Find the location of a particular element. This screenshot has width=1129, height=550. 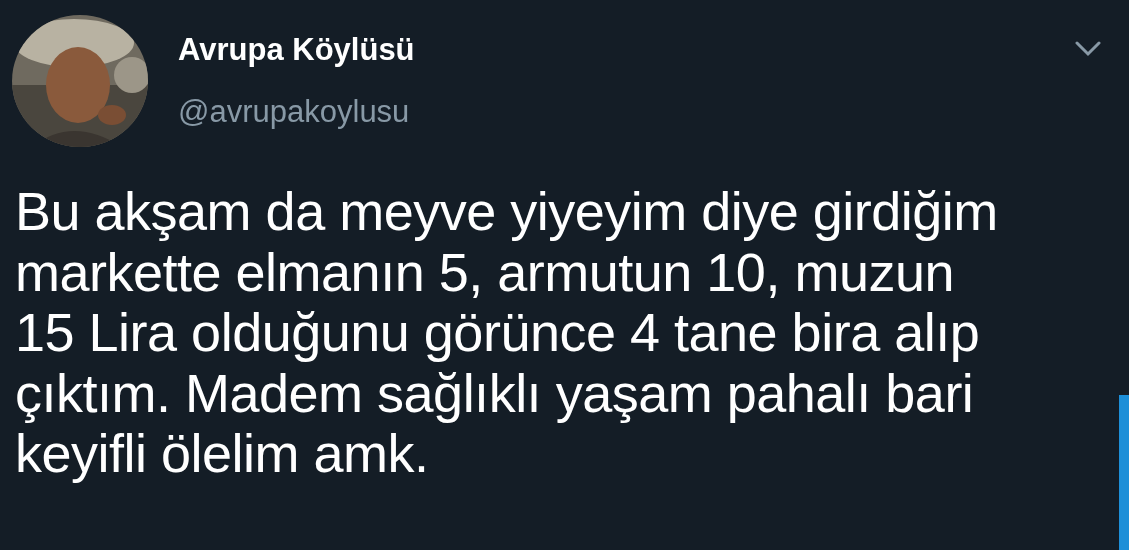

chevron-down-icon is located at coordinates (1088, 49).